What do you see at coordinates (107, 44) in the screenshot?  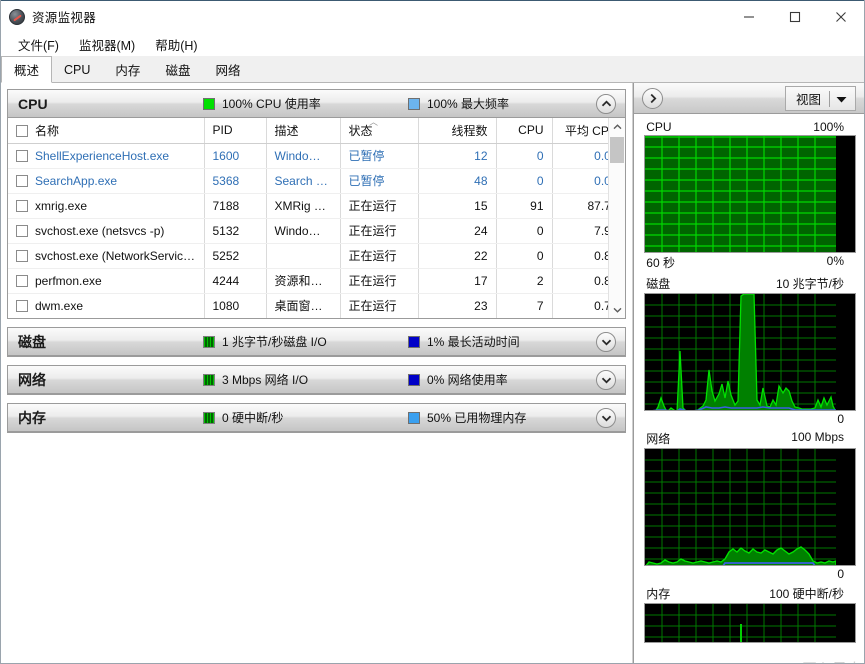 I see `menu-item-monitor: 监视器(M)` at bounding box center [107, 44].